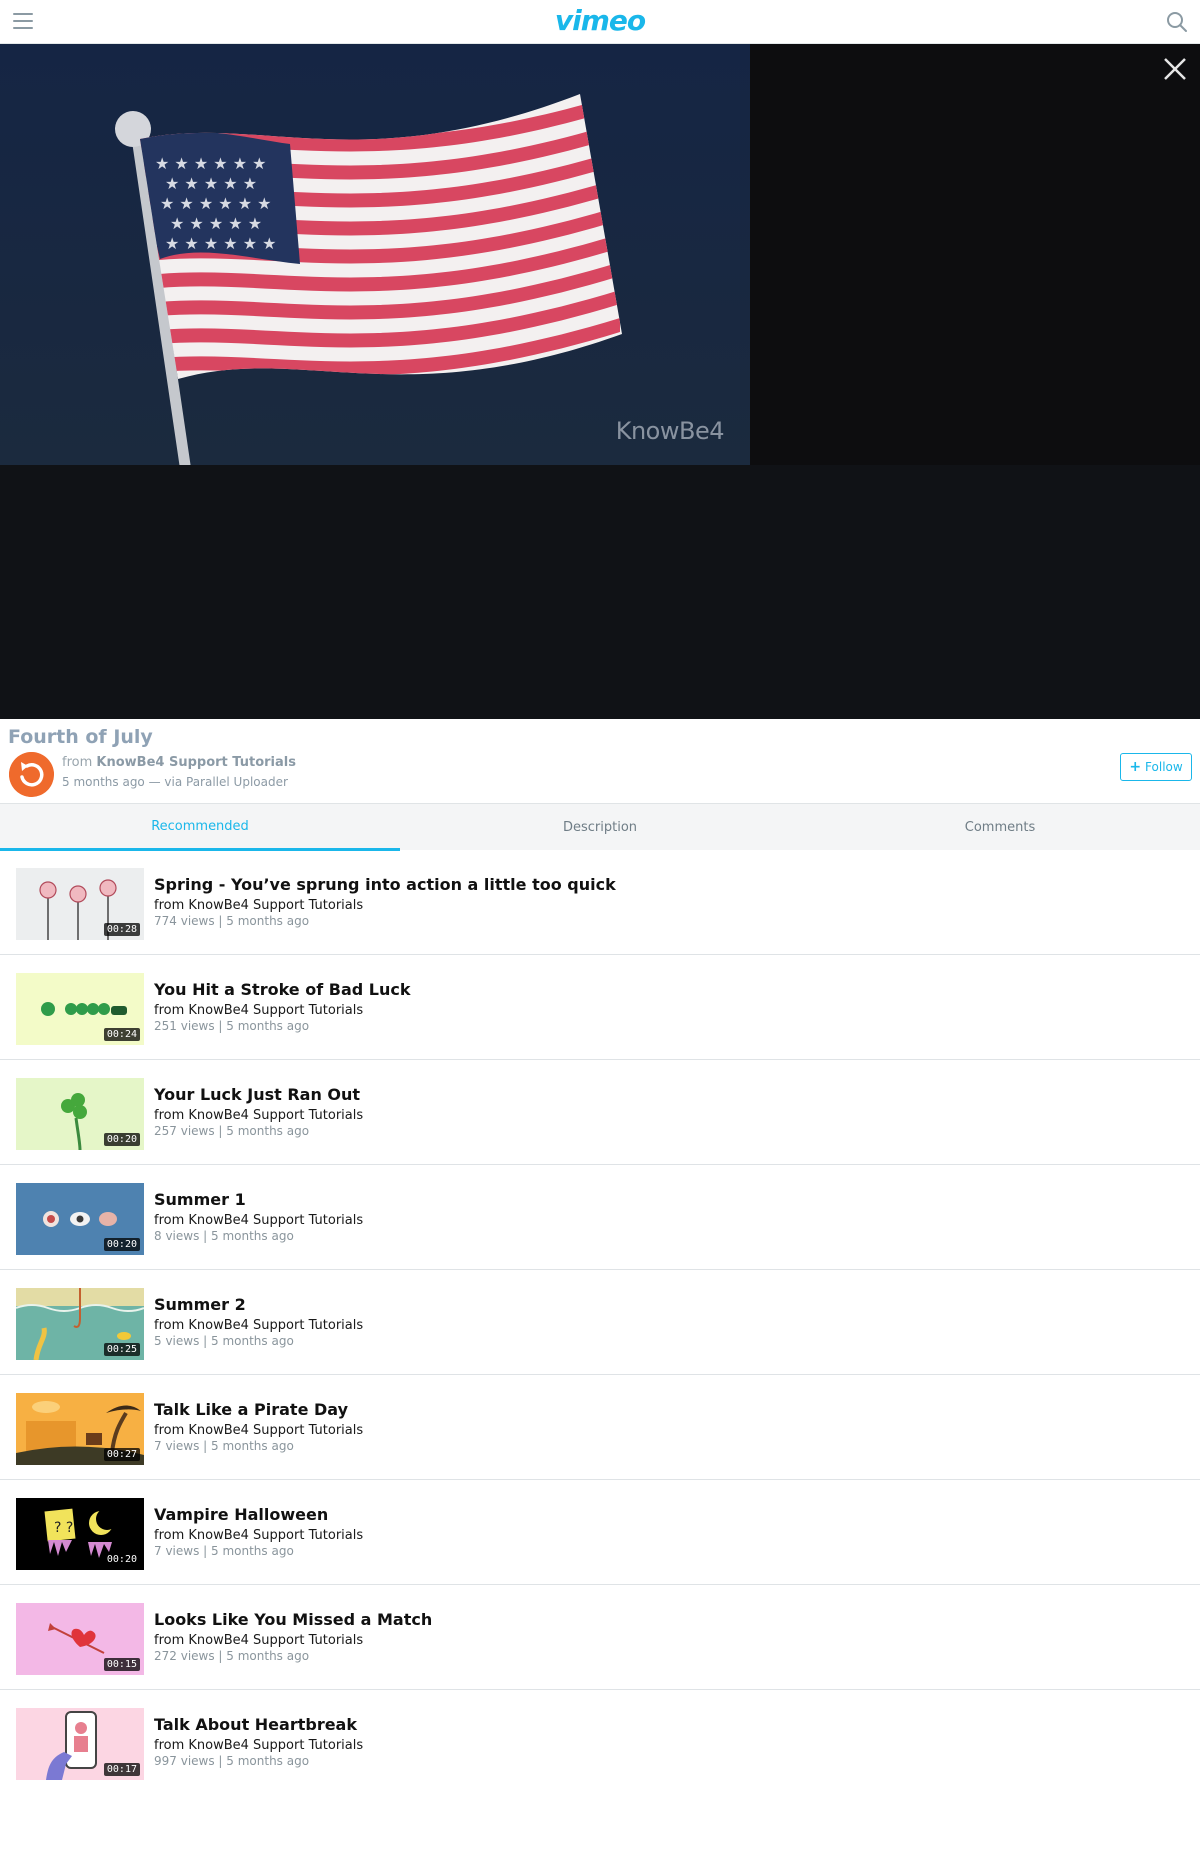  Describe the element at coordinates (175, 782) in the screenshot. I see `video-meta: 5 months ago — via Parallel Uploader` at that location.